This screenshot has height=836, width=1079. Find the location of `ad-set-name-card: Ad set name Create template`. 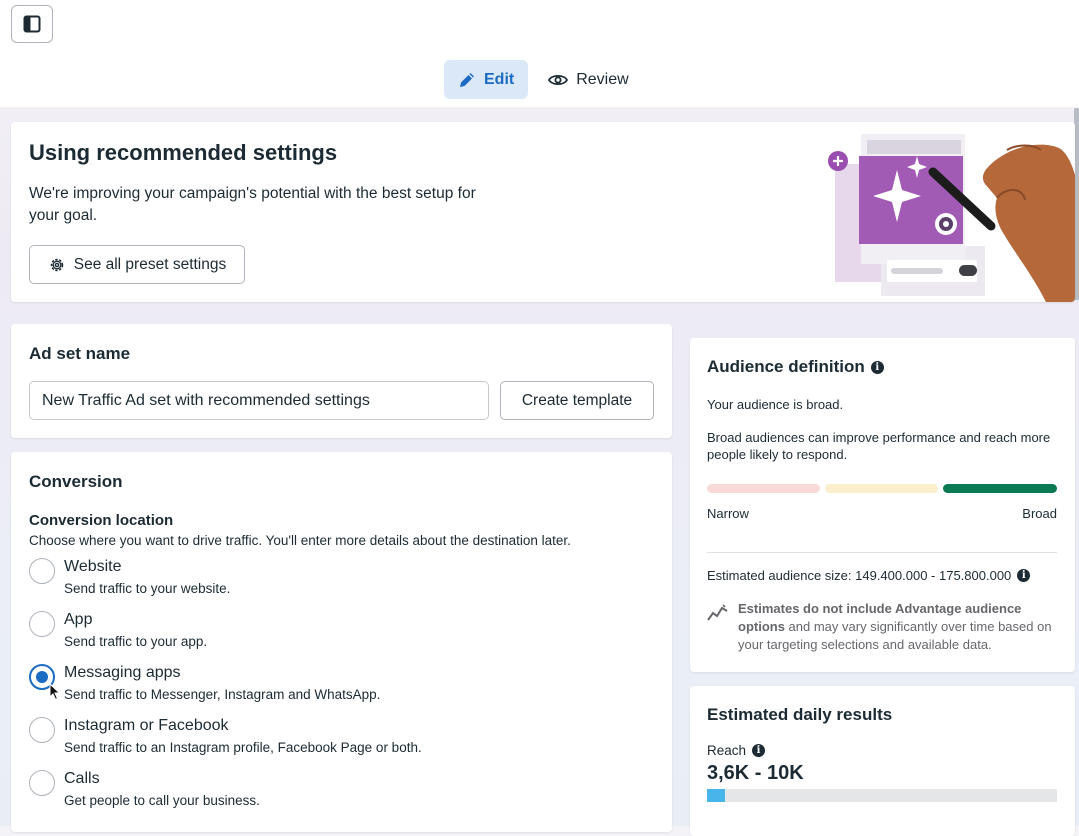

ad-set-name-card: Ad set name Create template is located at coordinates (341, 381).